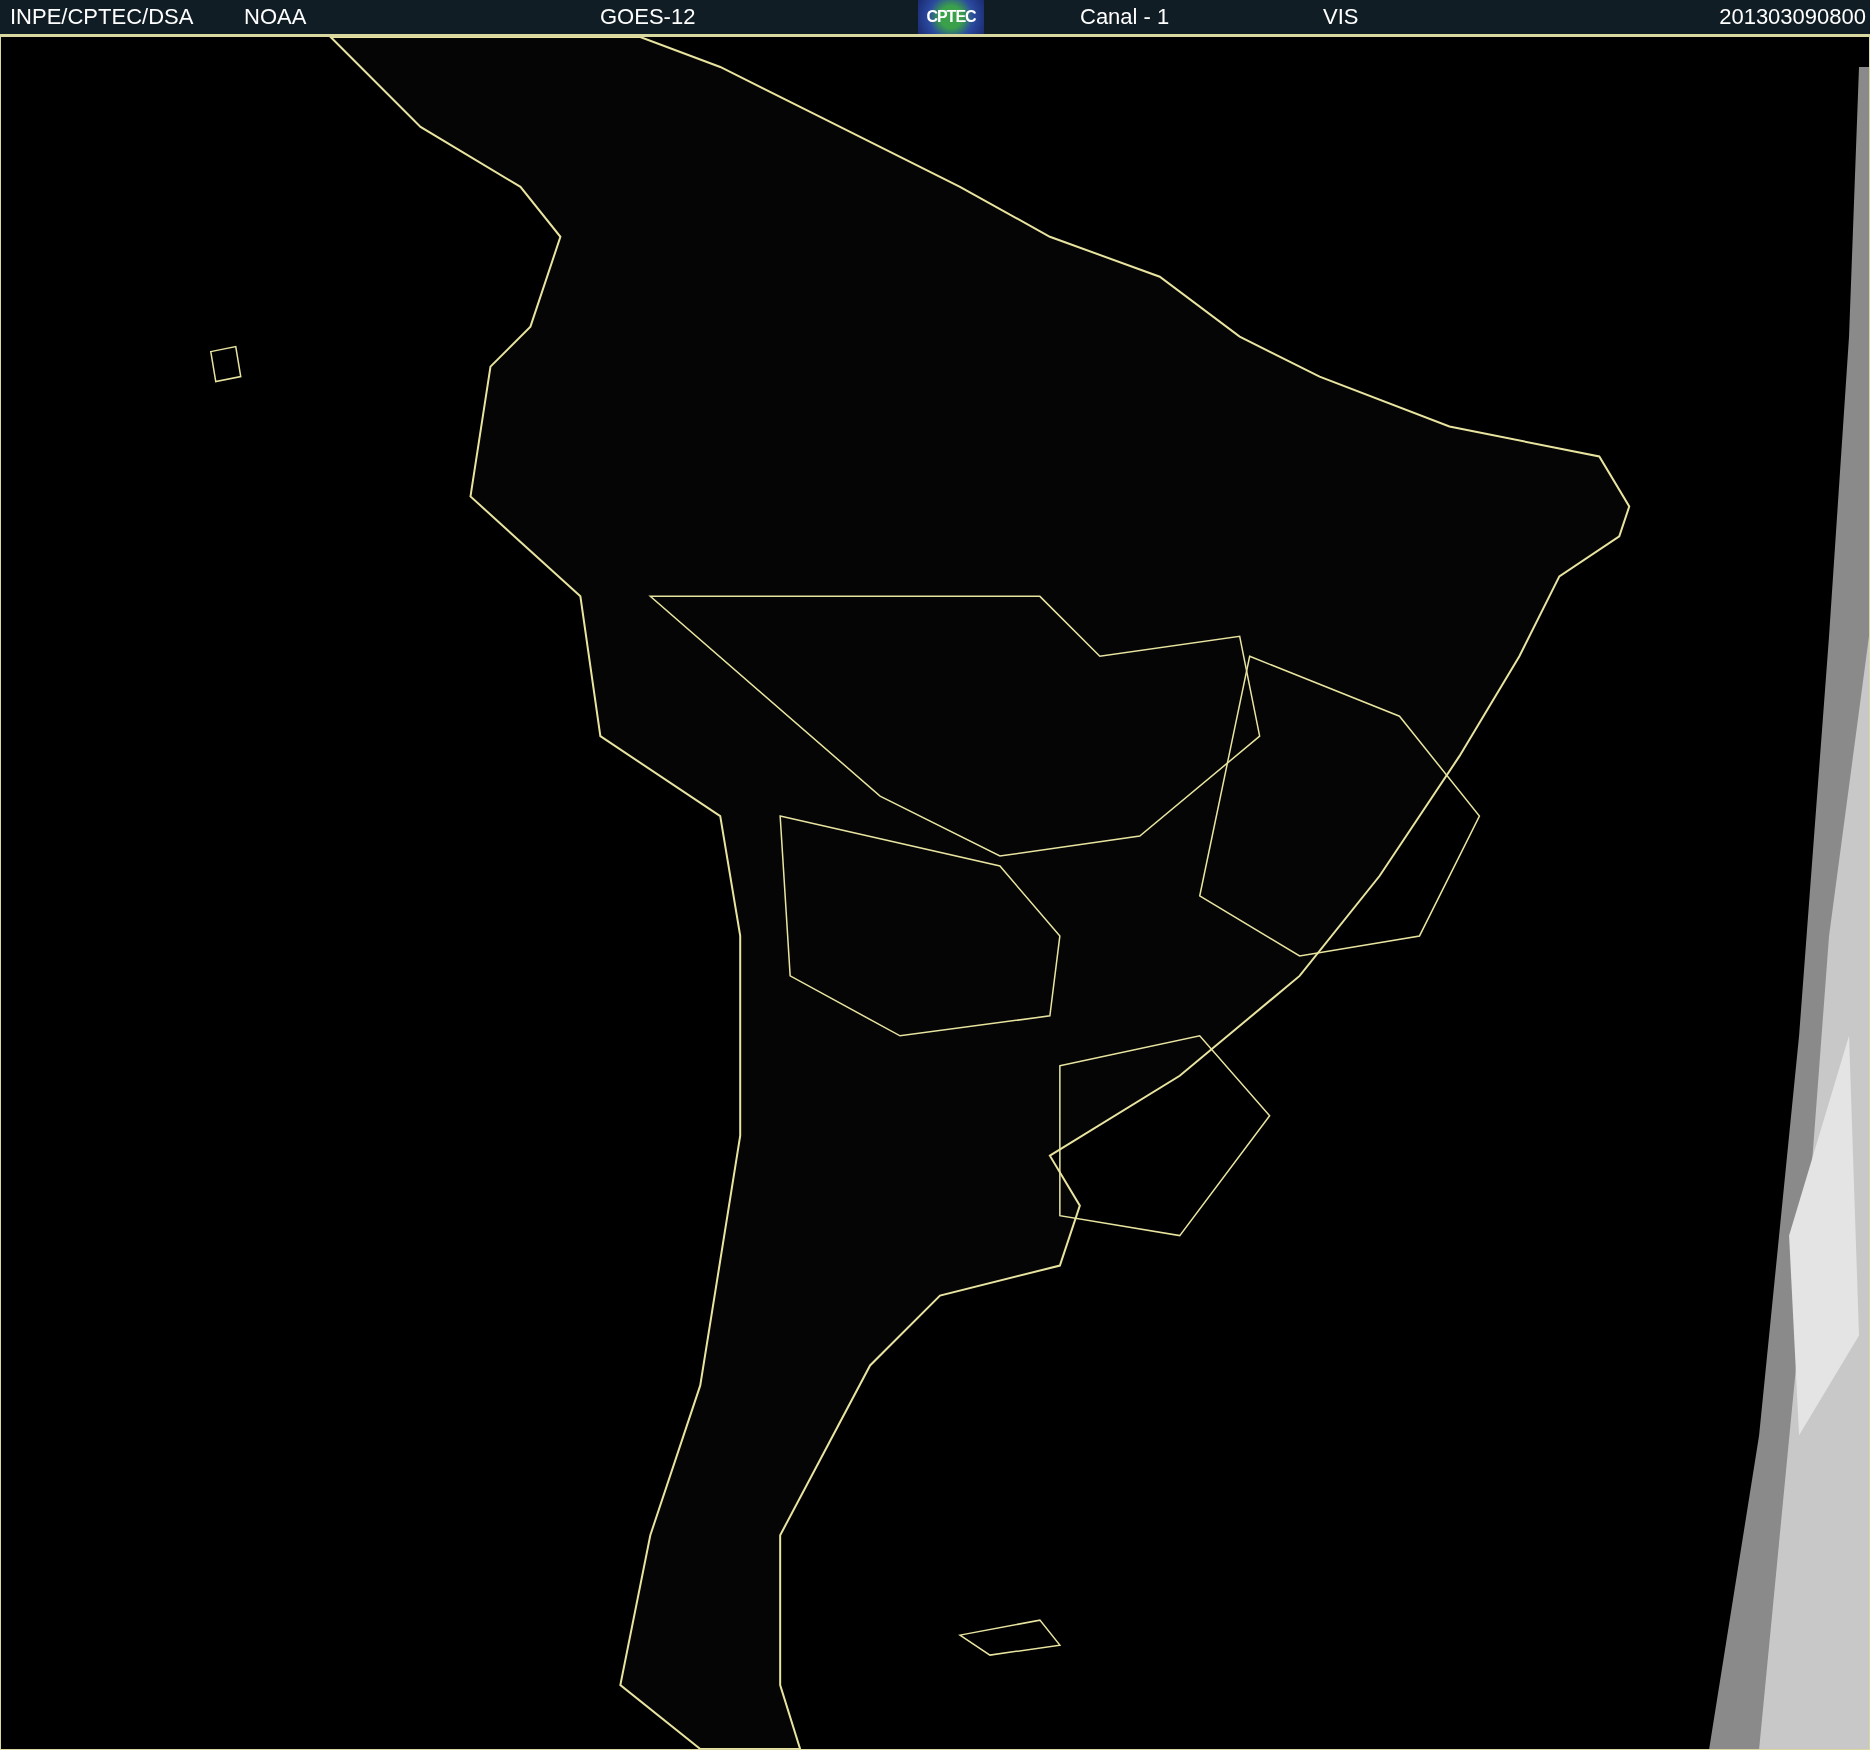 The height and width of the screenshot is (1750, 1870). Describe the element at coordinates (1793, 17) in the screenshot. I see `header-text: 201303090800` at that location.